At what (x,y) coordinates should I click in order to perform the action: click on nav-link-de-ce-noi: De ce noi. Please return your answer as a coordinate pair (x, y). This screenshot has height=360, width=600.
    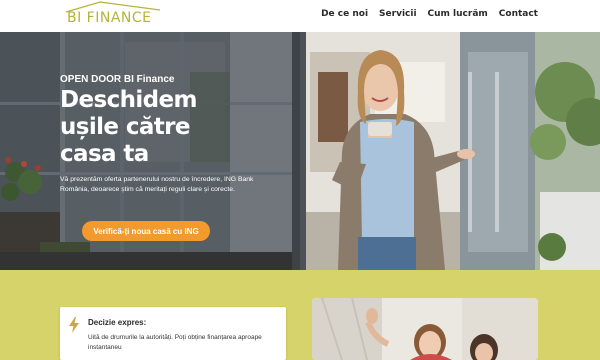
    Looking at the image, I should click on (344, 14).